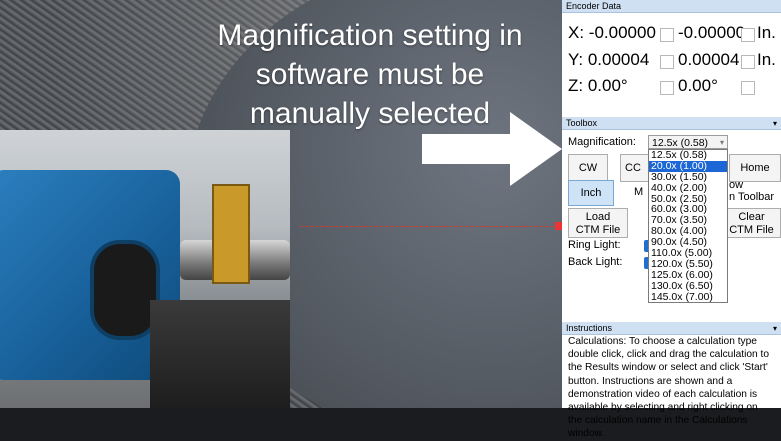  I want to click on magnification-label: Magnification:, so click(602, 142).